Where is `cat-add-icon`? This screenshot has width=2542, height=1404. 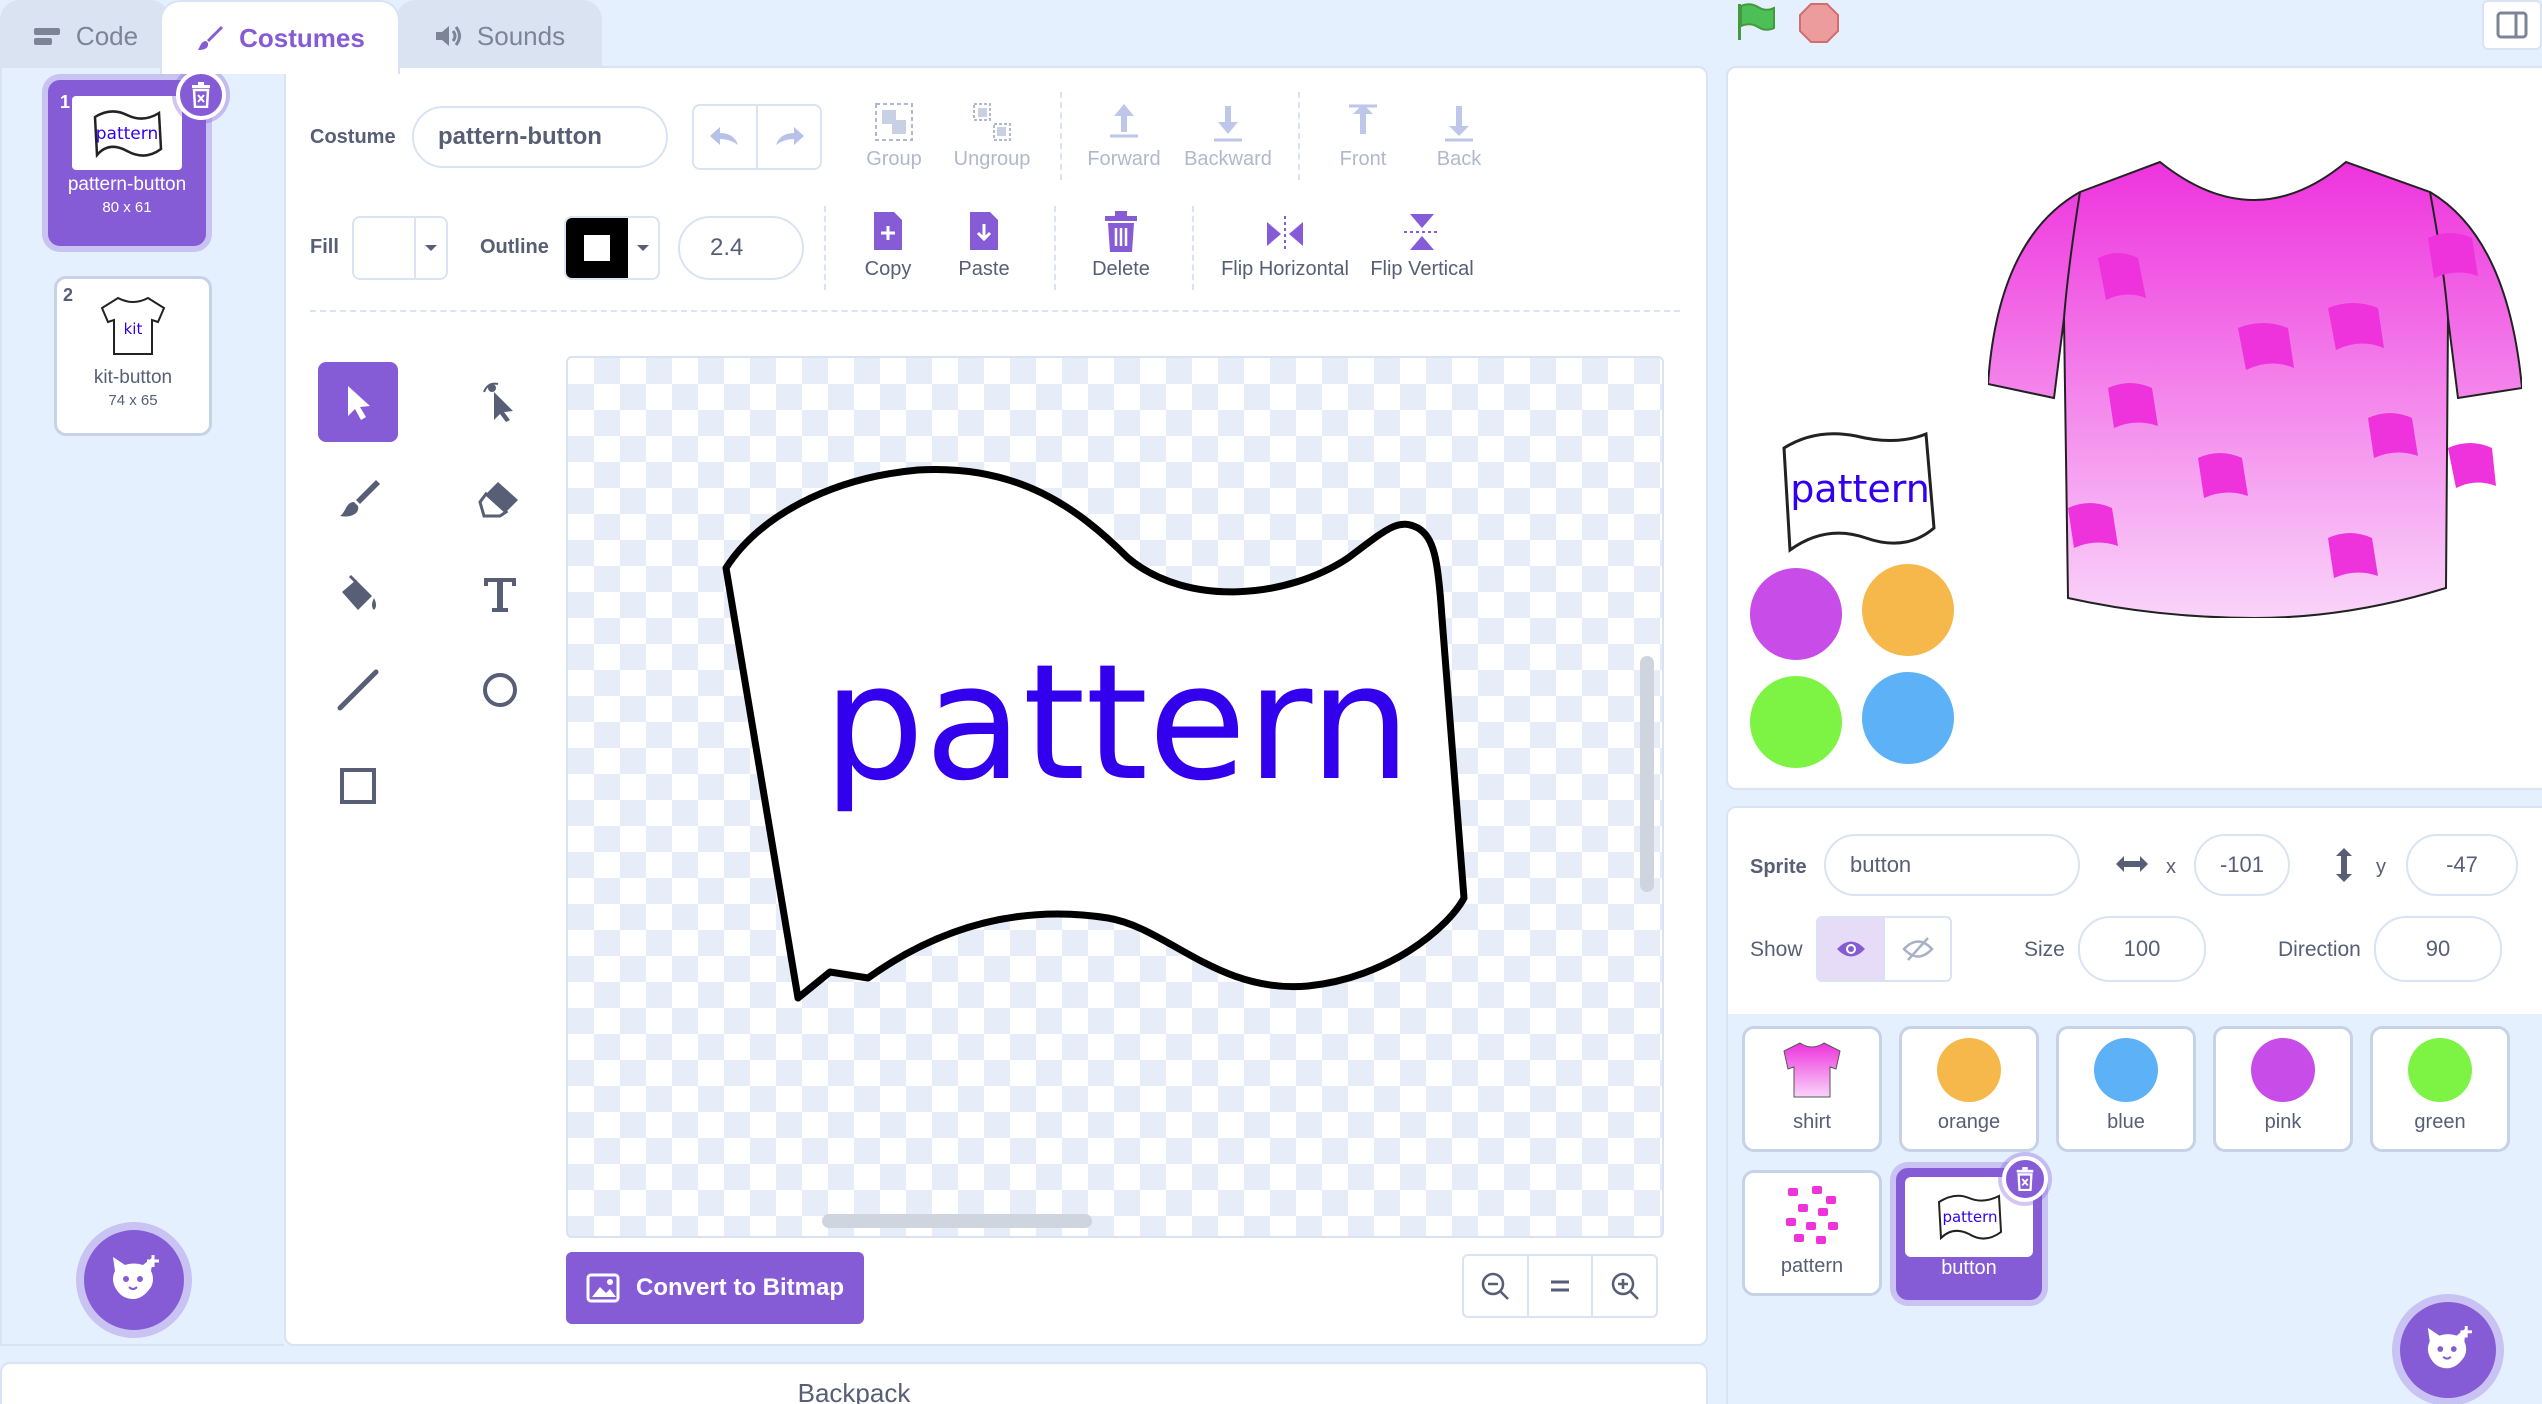 cat-add-icon is located at coordinates (2449, 1347).